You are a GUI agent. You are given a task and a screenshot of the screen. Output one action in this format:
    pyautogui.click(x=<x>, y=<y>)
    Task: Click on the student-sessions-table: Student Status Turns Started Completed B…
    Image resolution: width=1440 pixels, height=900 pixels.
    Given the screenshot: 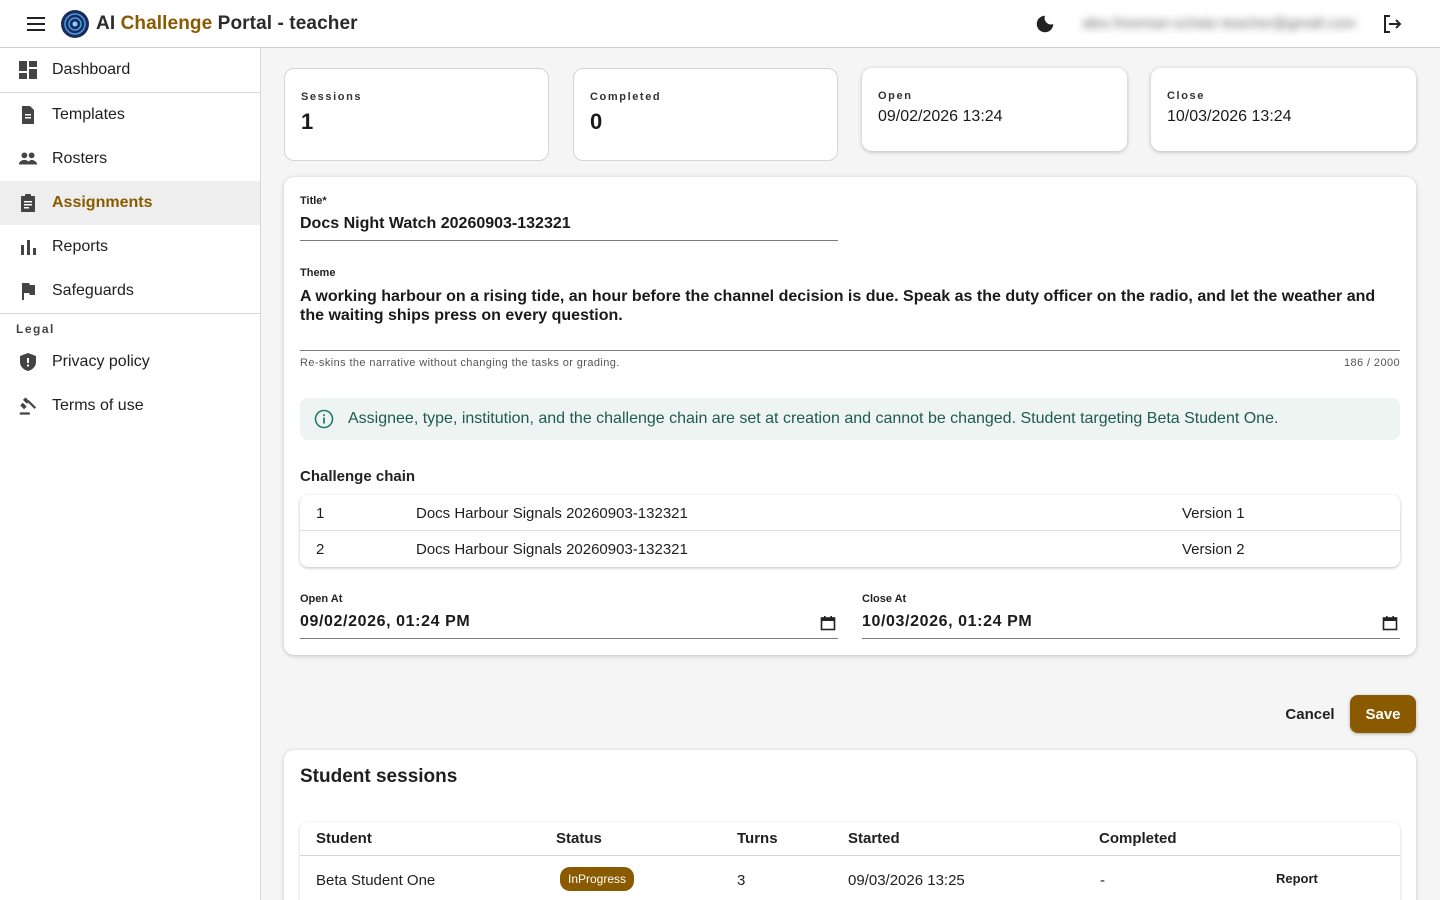 What is the action you would take?
    pyautogui.click(x=850, y=861)
    